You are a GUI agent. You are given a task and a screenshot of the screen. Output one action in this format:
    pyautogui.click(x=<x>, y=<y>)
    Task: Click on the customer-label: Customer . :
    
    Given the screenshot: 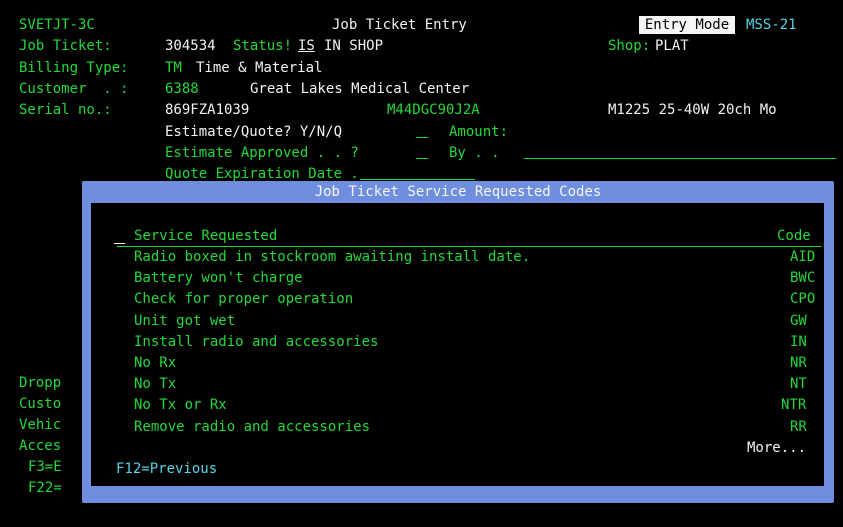 What is the action you would take?
    pyautogui.click(x=74, y=89)
    